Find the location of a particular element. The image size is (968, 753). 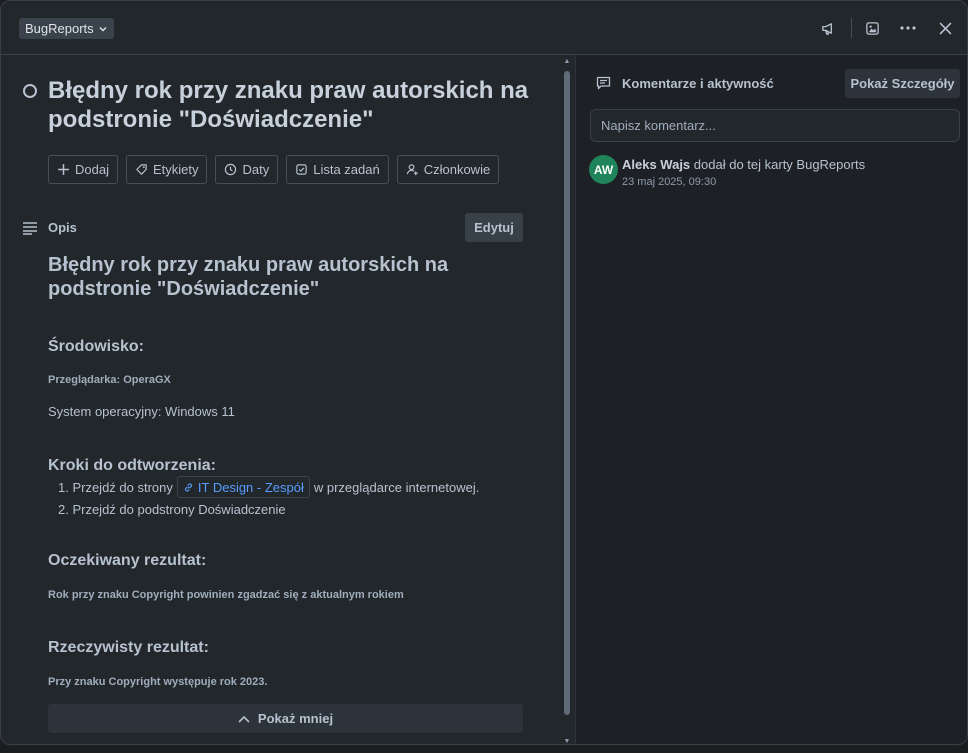

activity-timestamp: 23 maj 2025, 09:30 is located at coordinates (669, 182).